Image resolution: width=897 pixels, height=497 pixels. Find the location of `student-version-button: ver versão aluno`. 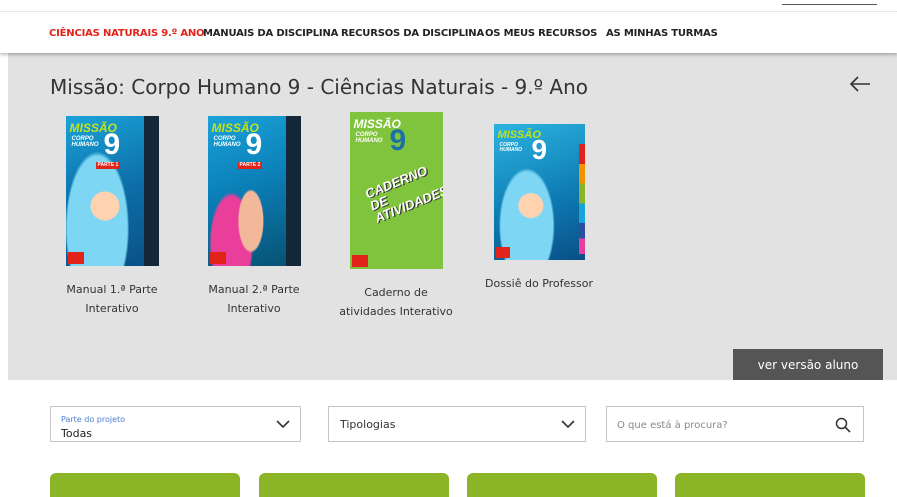

student-version-button: ver versão aluno is located at coordinates (808, 364).